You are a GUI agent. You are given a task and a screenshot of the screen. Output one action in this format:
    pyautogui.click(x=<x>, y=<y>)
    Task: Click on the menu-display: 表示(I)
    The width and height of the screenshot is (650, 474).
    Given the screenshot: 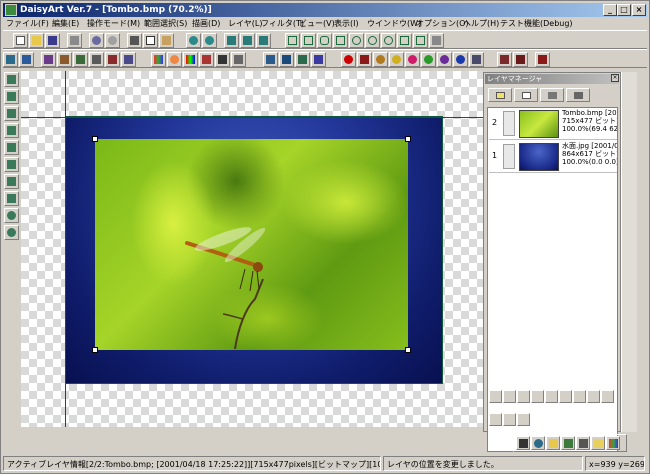 What is the action you would take?
    pyautogui.click(x=346, y=24)
    